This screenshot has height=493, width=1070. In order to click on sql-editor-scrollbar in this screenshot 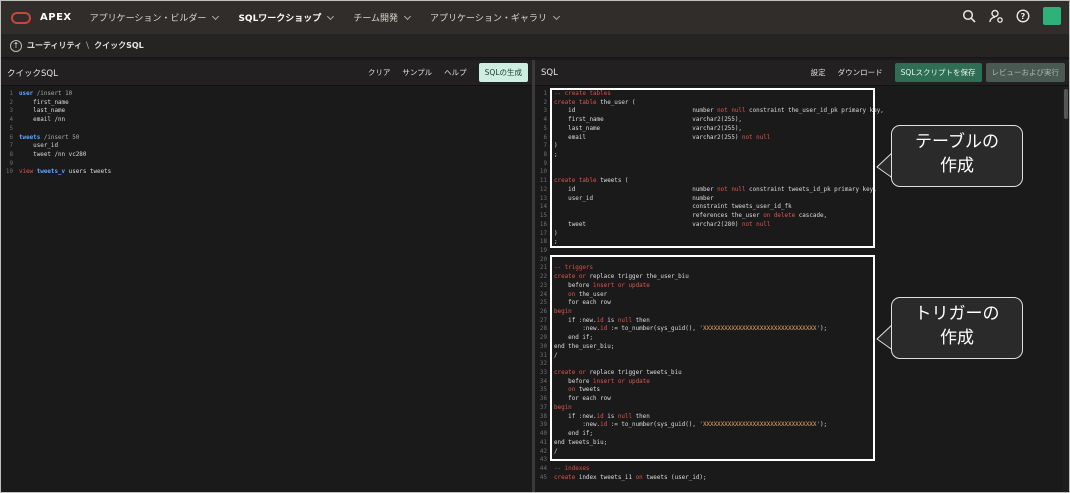, I will do `click(1066, 289)`.